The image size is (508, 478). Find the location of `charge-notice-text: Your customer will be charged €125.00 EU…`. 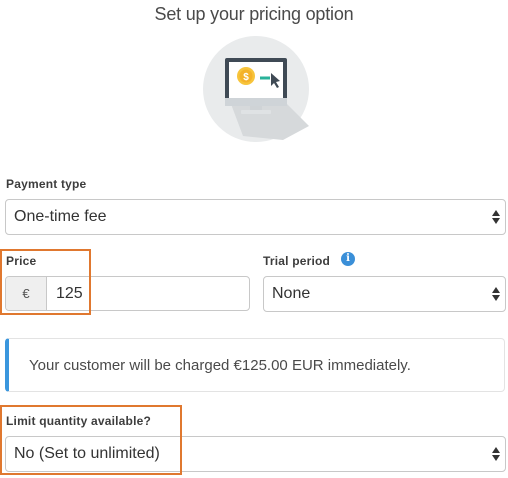

charge-notice-text: Your customer will be charged €125.00 EU… is located at coordinates (220, 365).